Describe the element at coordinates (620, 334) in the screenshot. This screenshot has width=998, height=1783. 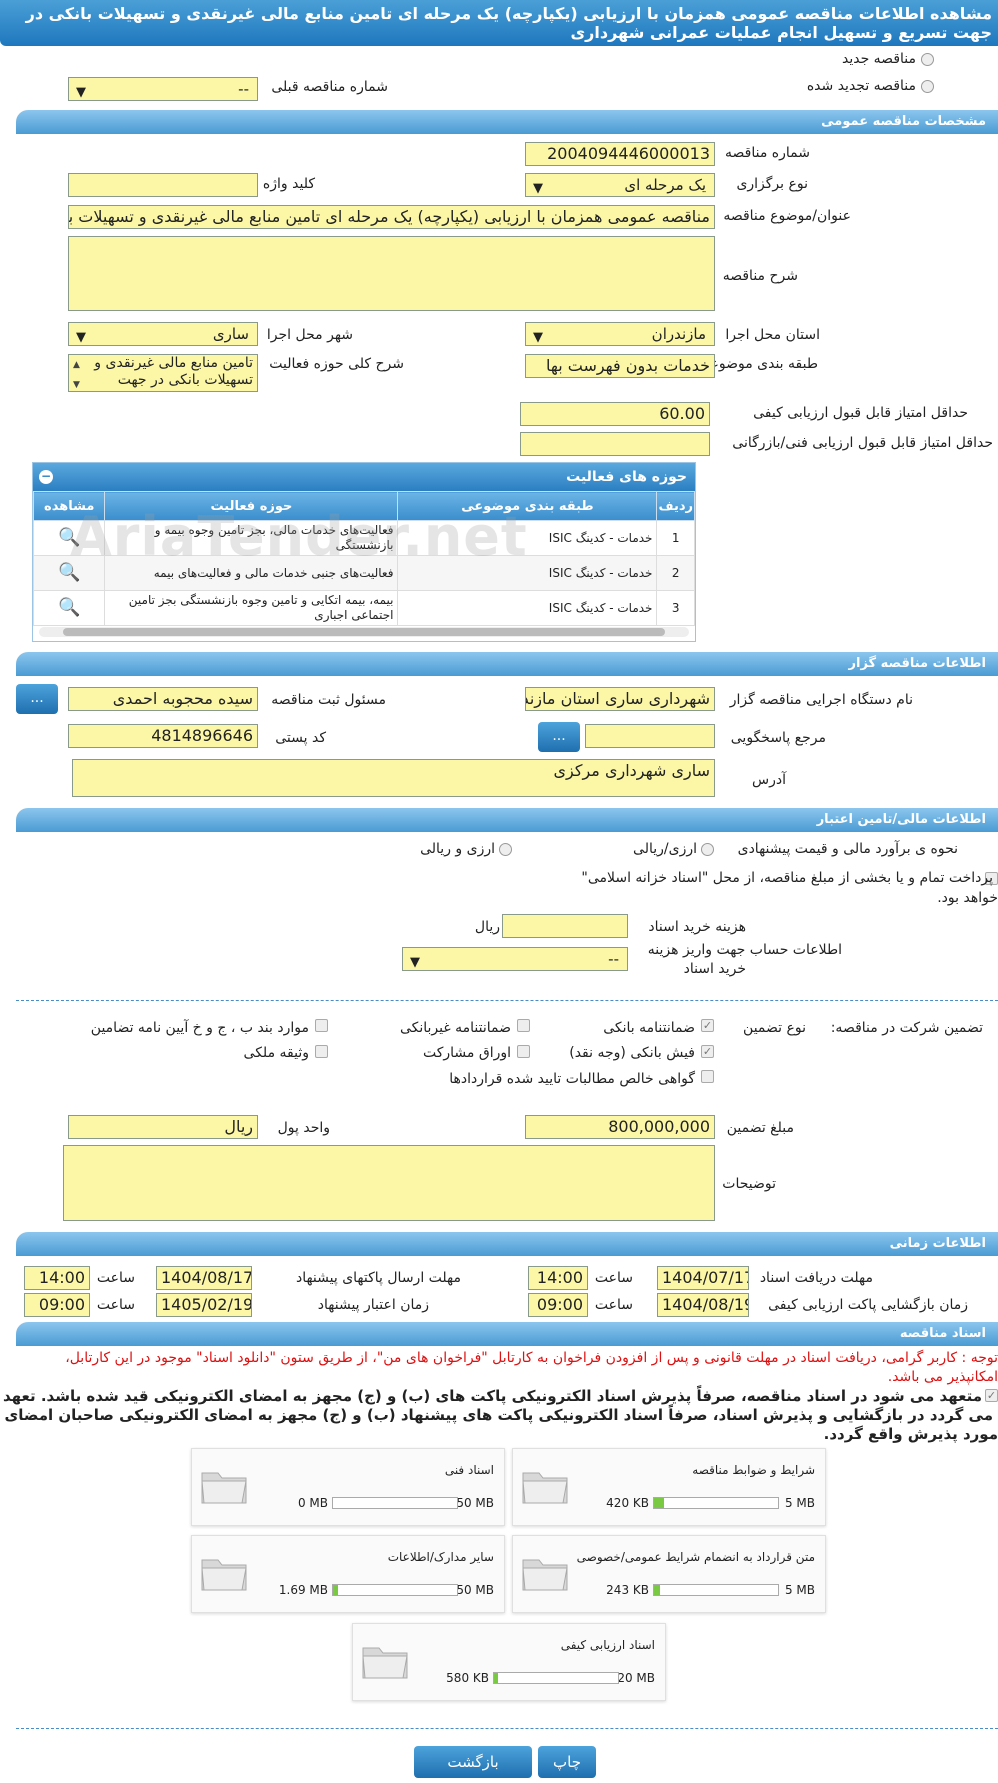
I see `province-select: مازندران ▼` at that location.